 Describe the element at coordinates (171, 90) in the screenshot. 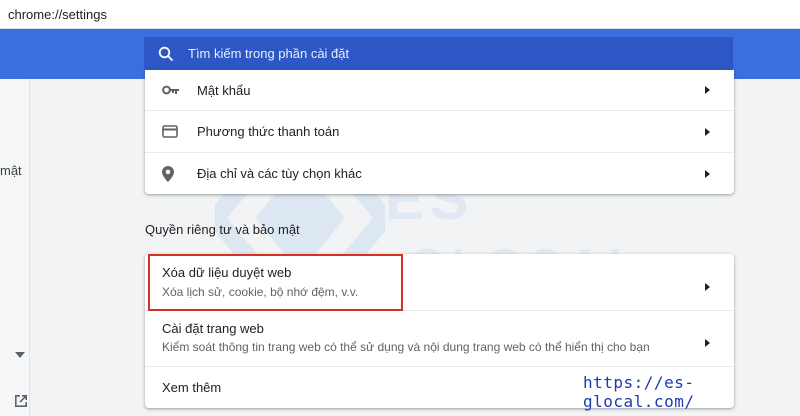

I see `key-icon` at that location.